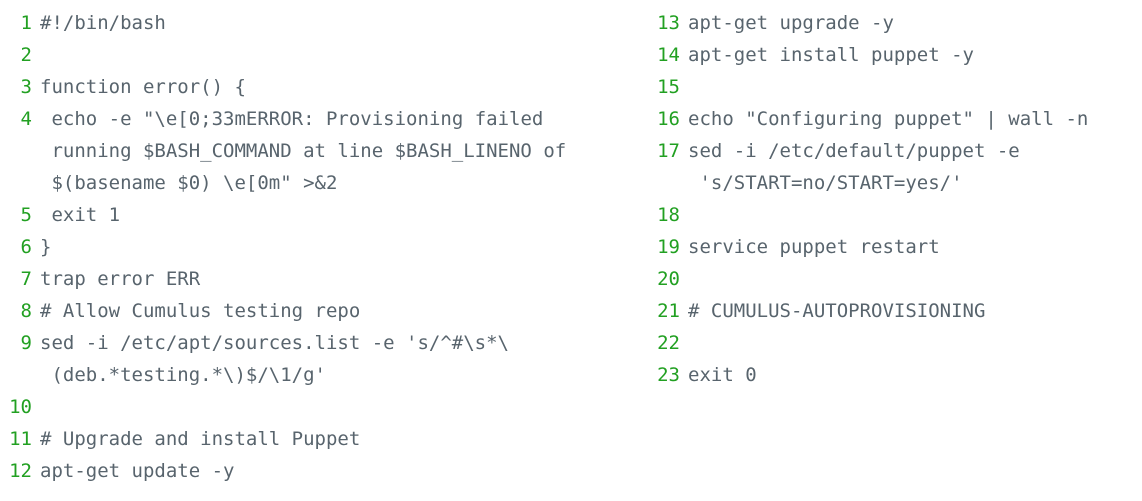 Image resolution: width=1142 pixels, height=501 pixels. Describe the element at coordinates (301, 471) in the screenshot. I see `code-line: 12 apt-get update -y` at that location.